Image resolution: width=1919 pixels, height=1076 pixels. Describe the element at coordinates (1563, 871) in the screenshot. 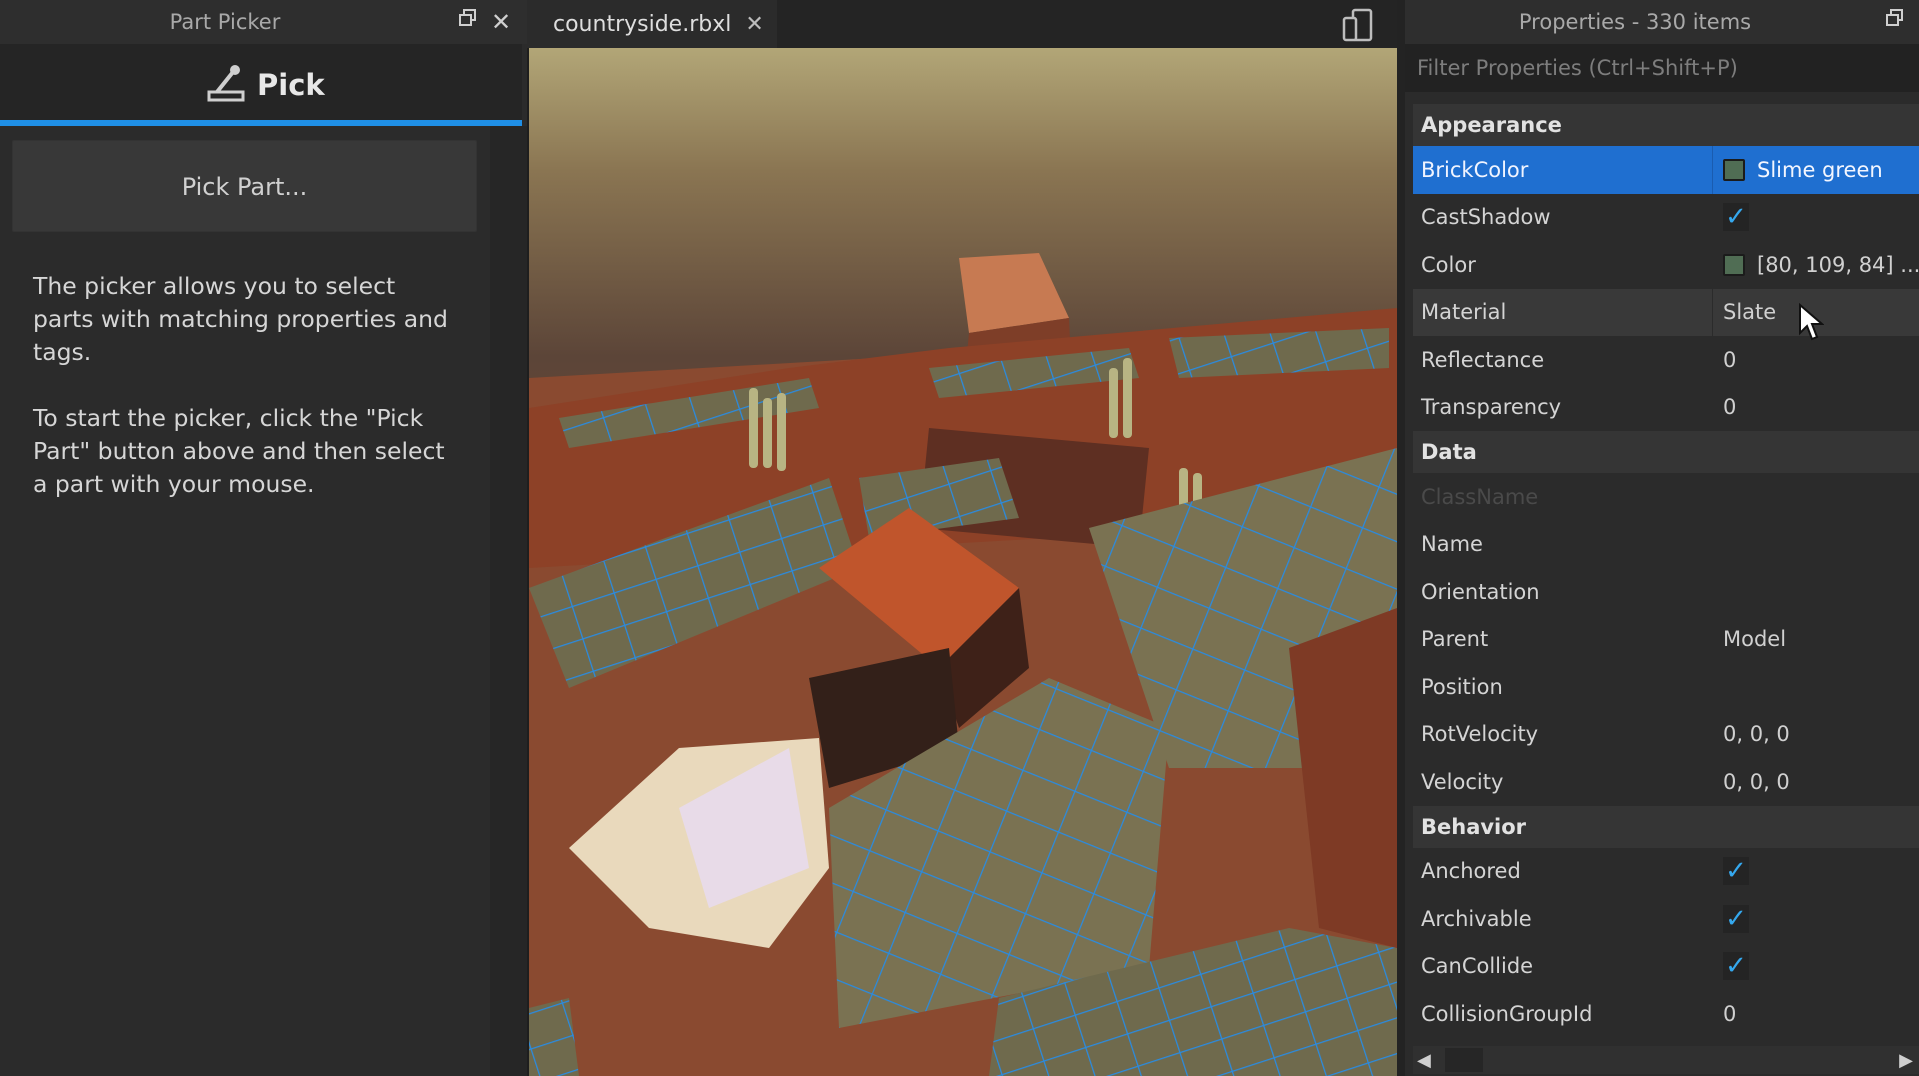

I see `property-name: Anchored` at that location.